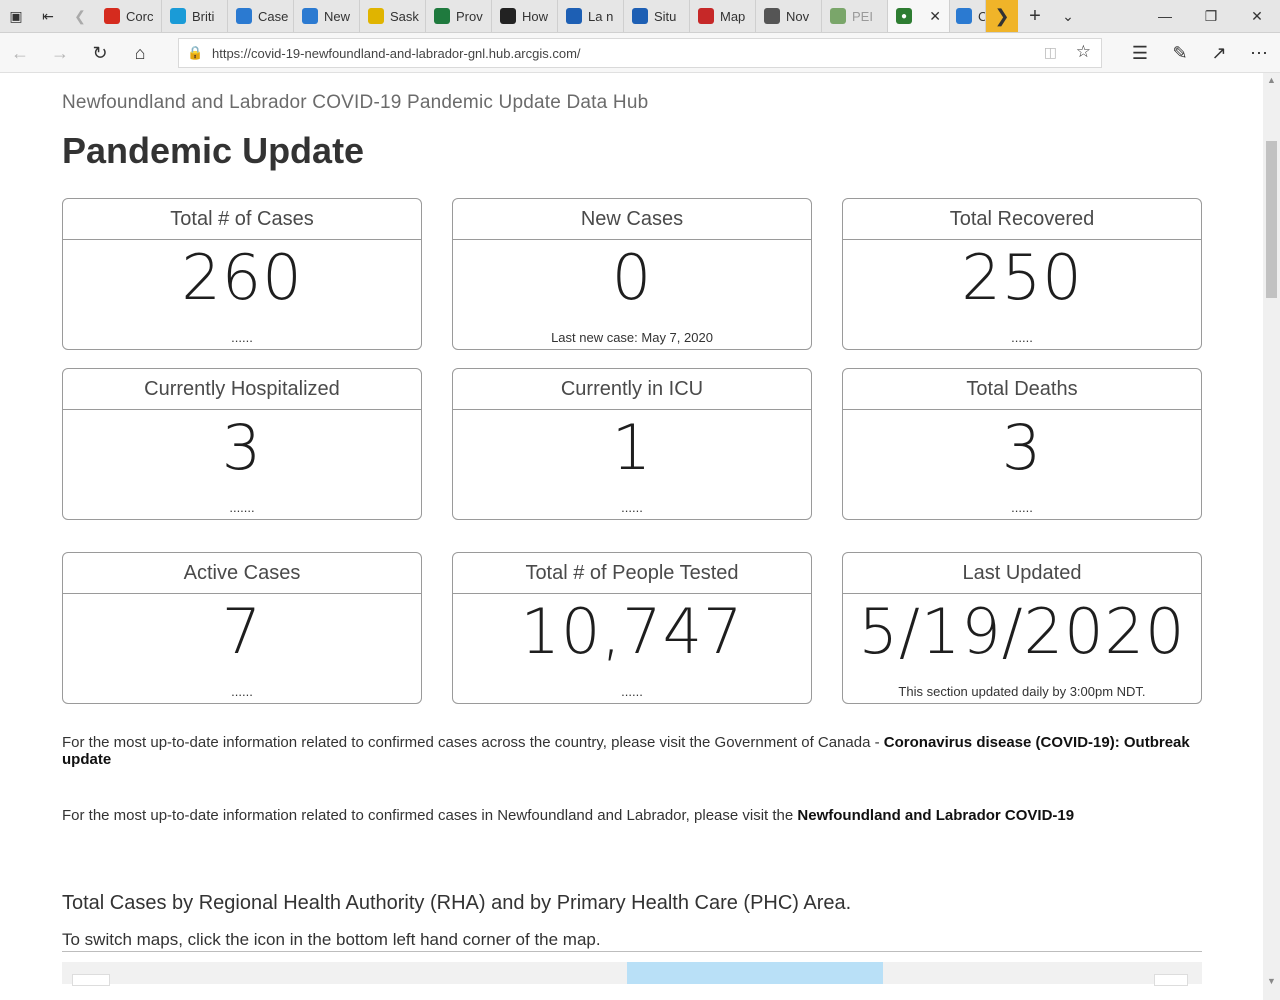 Image resolution: width=1280 pixels, height=1000 pixels. Describe the element at coordinates (213, 150) in the screenshot. I see `page-title: Pandemic Update` at that location.